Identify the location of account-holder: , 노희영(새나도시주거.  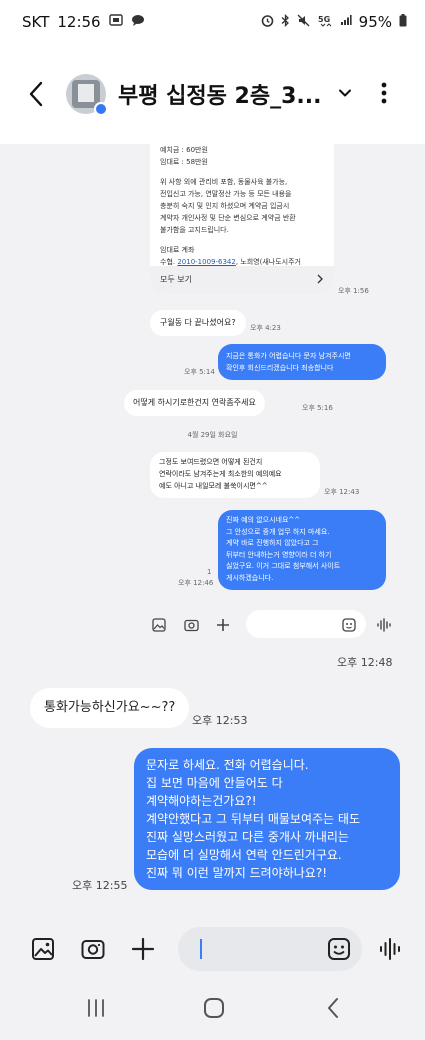
(268, 262).